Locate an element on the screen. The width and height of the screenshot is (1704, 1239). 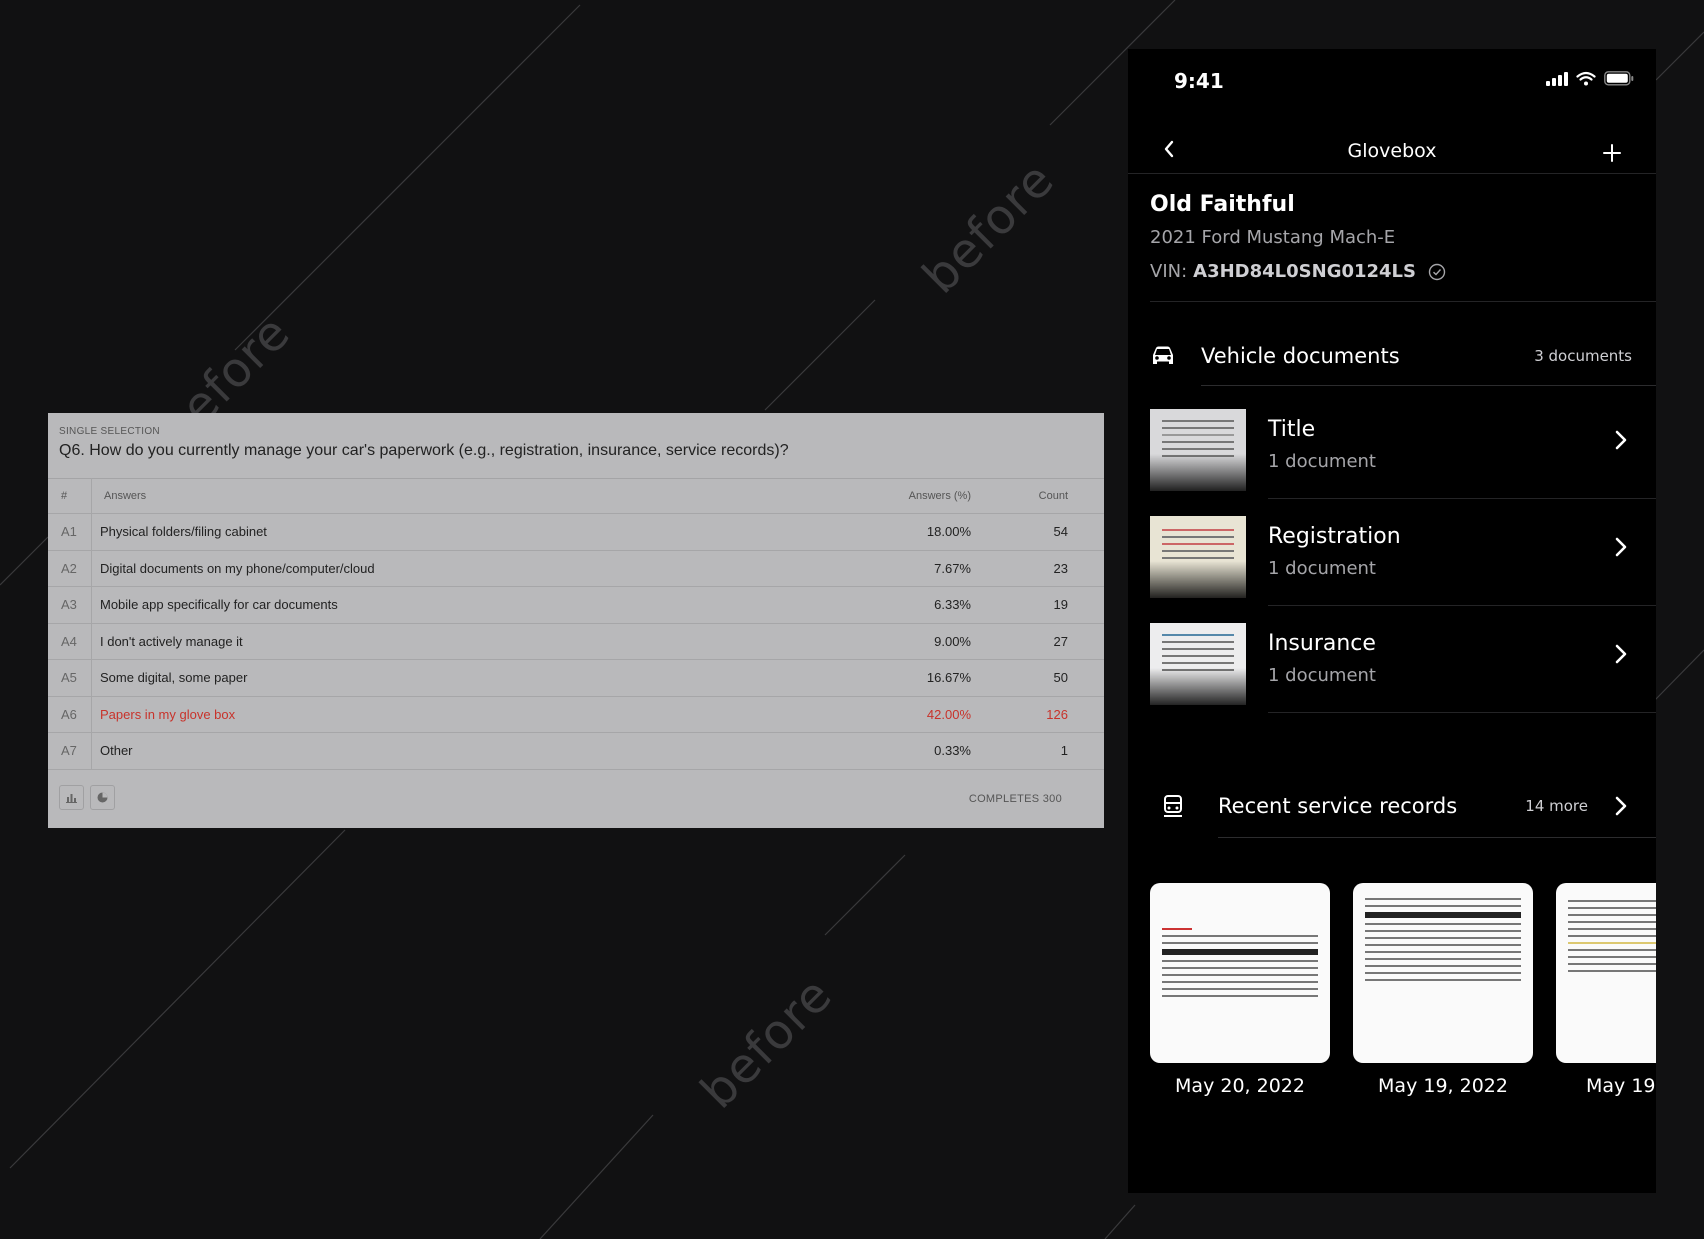
selection-type-label: SINGLE SELECTION is located at coordinates (109, 431).